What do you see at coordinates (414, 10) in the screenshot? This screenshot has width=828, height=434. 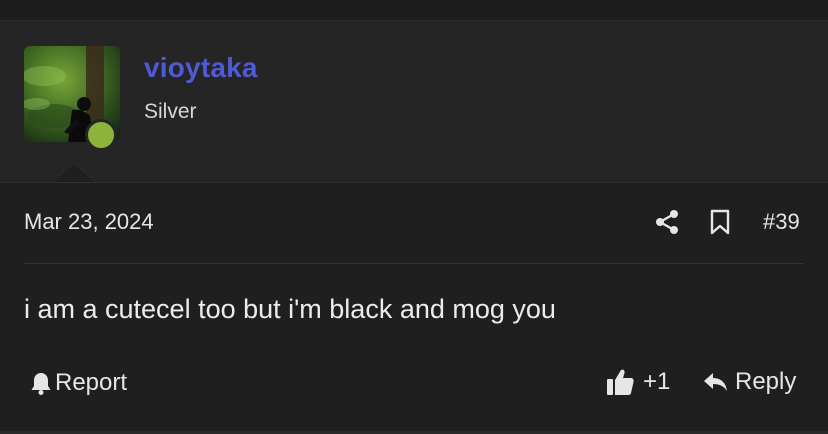 I see `top-strip` at bounding box center [414, 10].